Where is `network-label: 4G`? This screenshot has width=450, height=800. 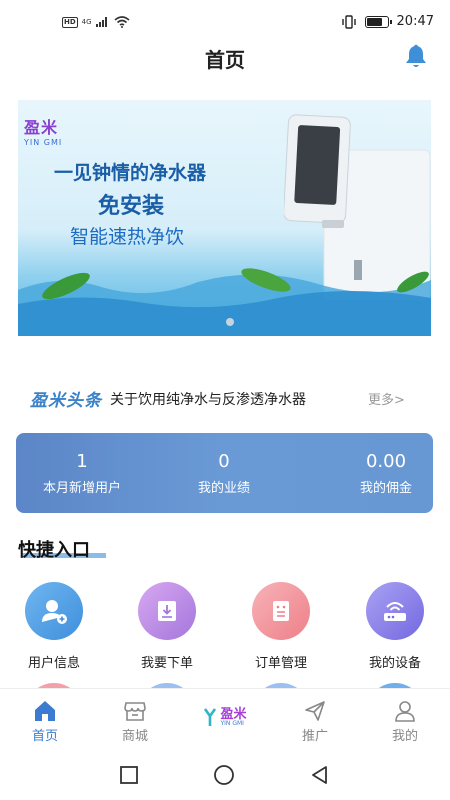
network-label: 4G is located at coordinates (86, 22).